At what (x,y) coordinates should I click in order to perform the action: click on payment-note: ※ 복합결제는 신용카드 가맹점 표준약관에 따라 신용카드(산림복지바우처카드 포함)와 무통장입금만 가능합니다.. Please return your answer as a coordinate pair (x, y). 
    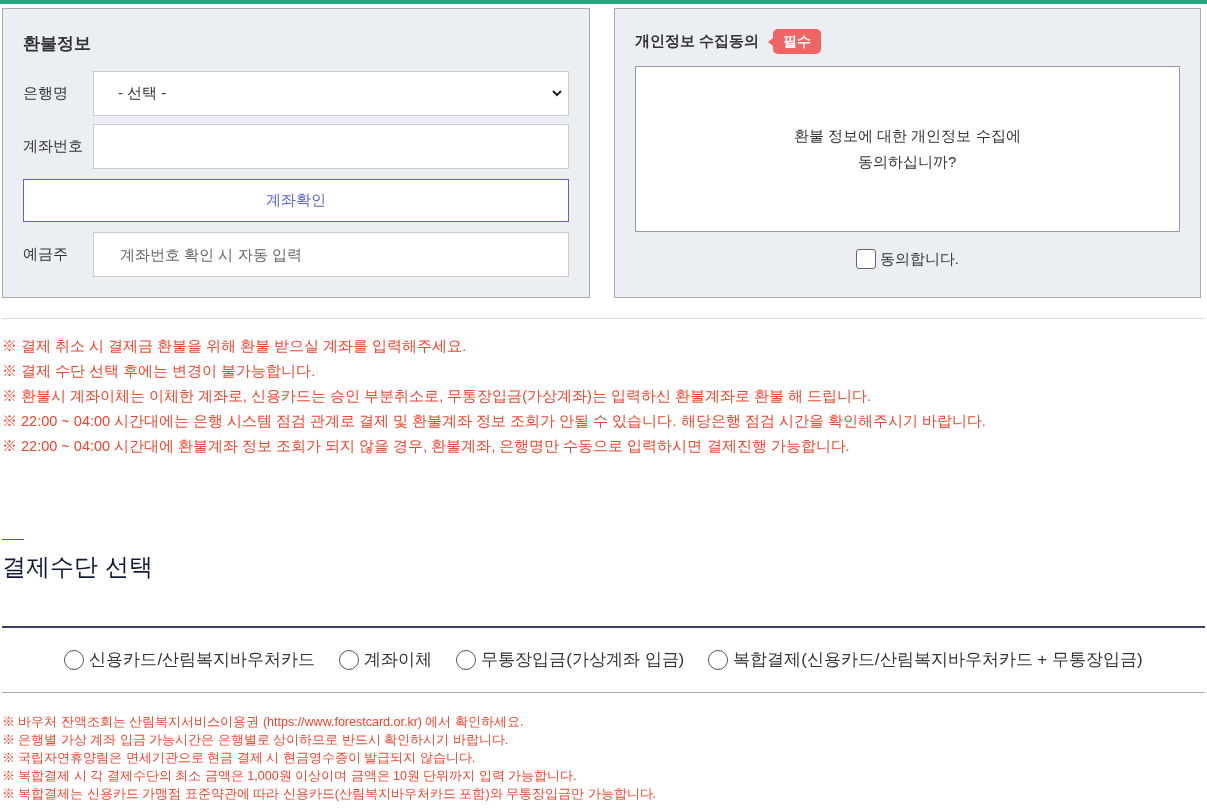
    Looking at the image, I should click on (330, 794).